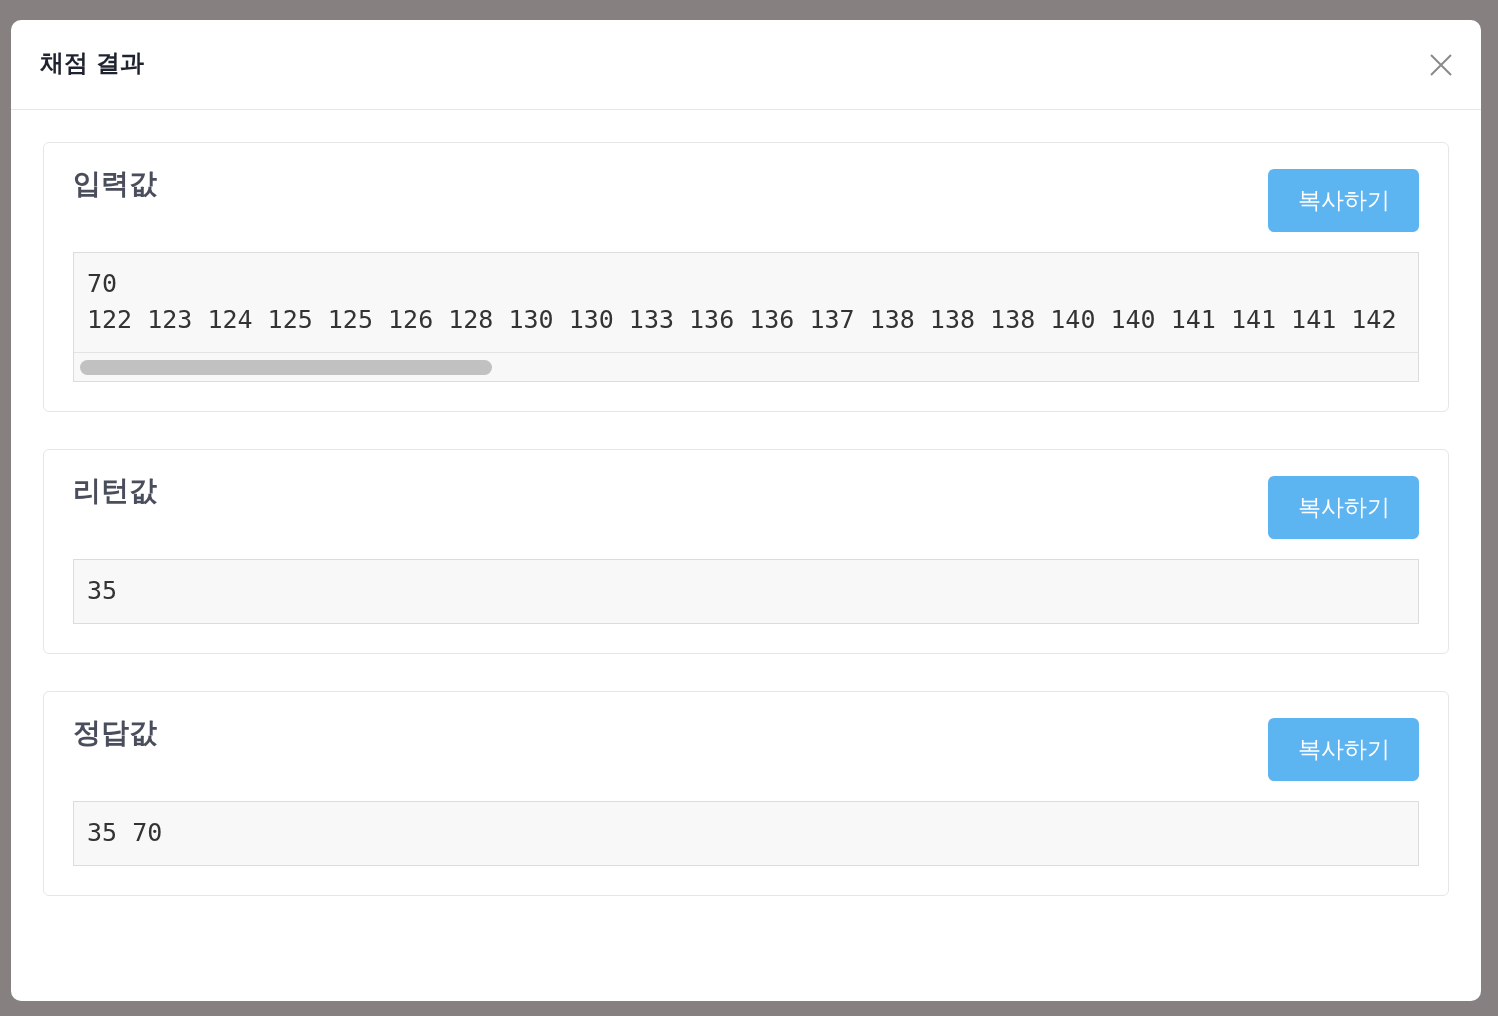 This screenshot has width=1498, height=1016. What do you see at coordinates (92, 62) in the screenshot?
I see `dialog-title: 채점 결과` at bounding box center [92, 62].